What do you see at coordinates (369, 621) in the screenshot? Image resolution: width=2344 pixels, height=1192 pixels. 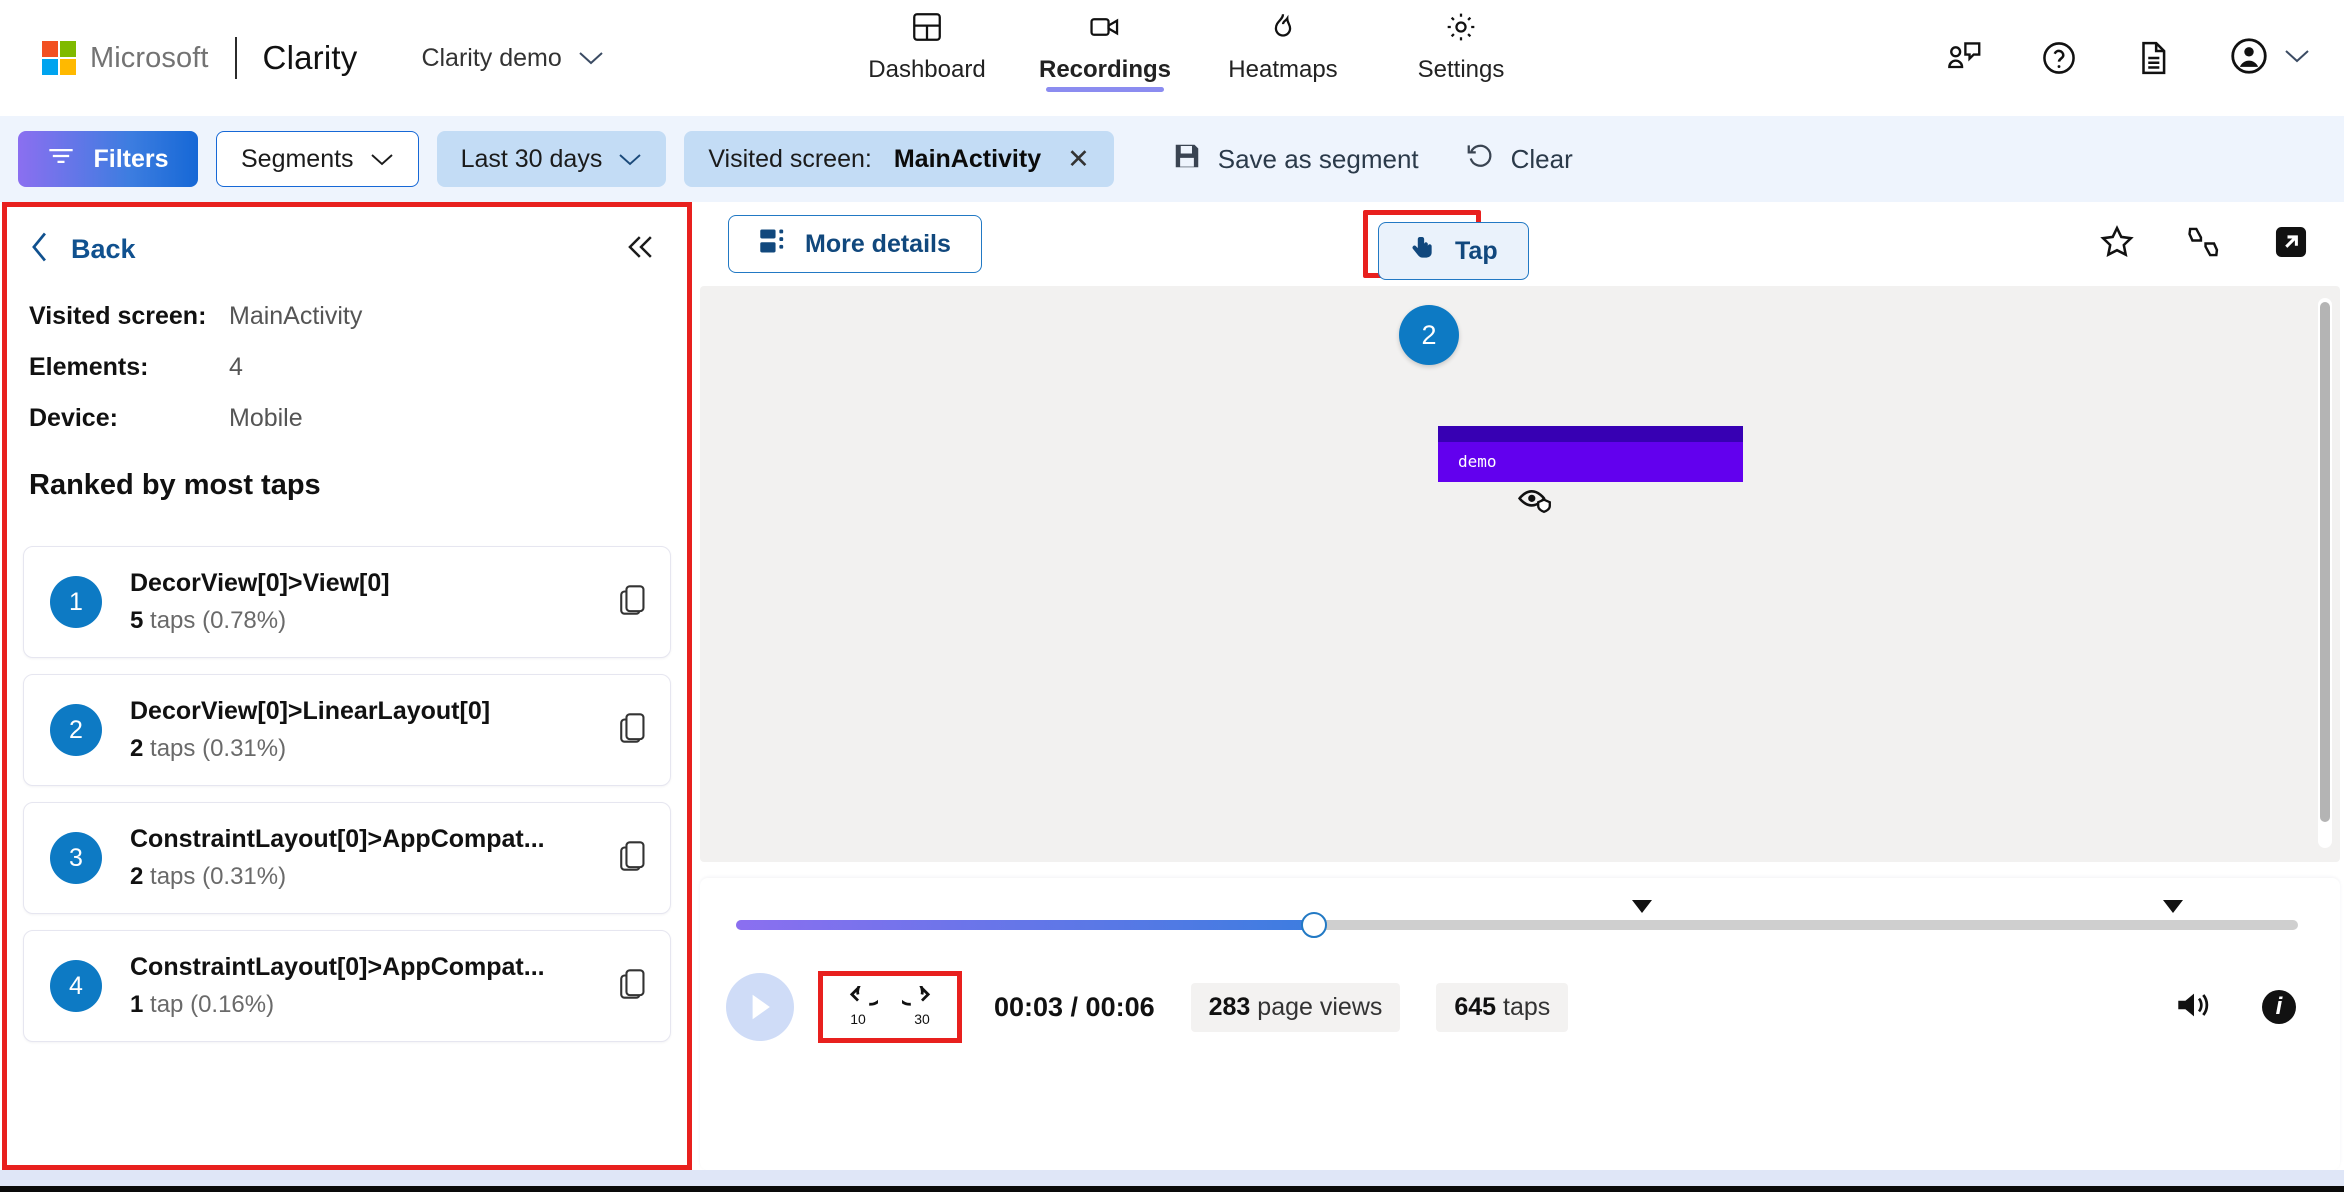 I see `element-stats: 5 taps (0.78%)` at bounding box center [369, 621].